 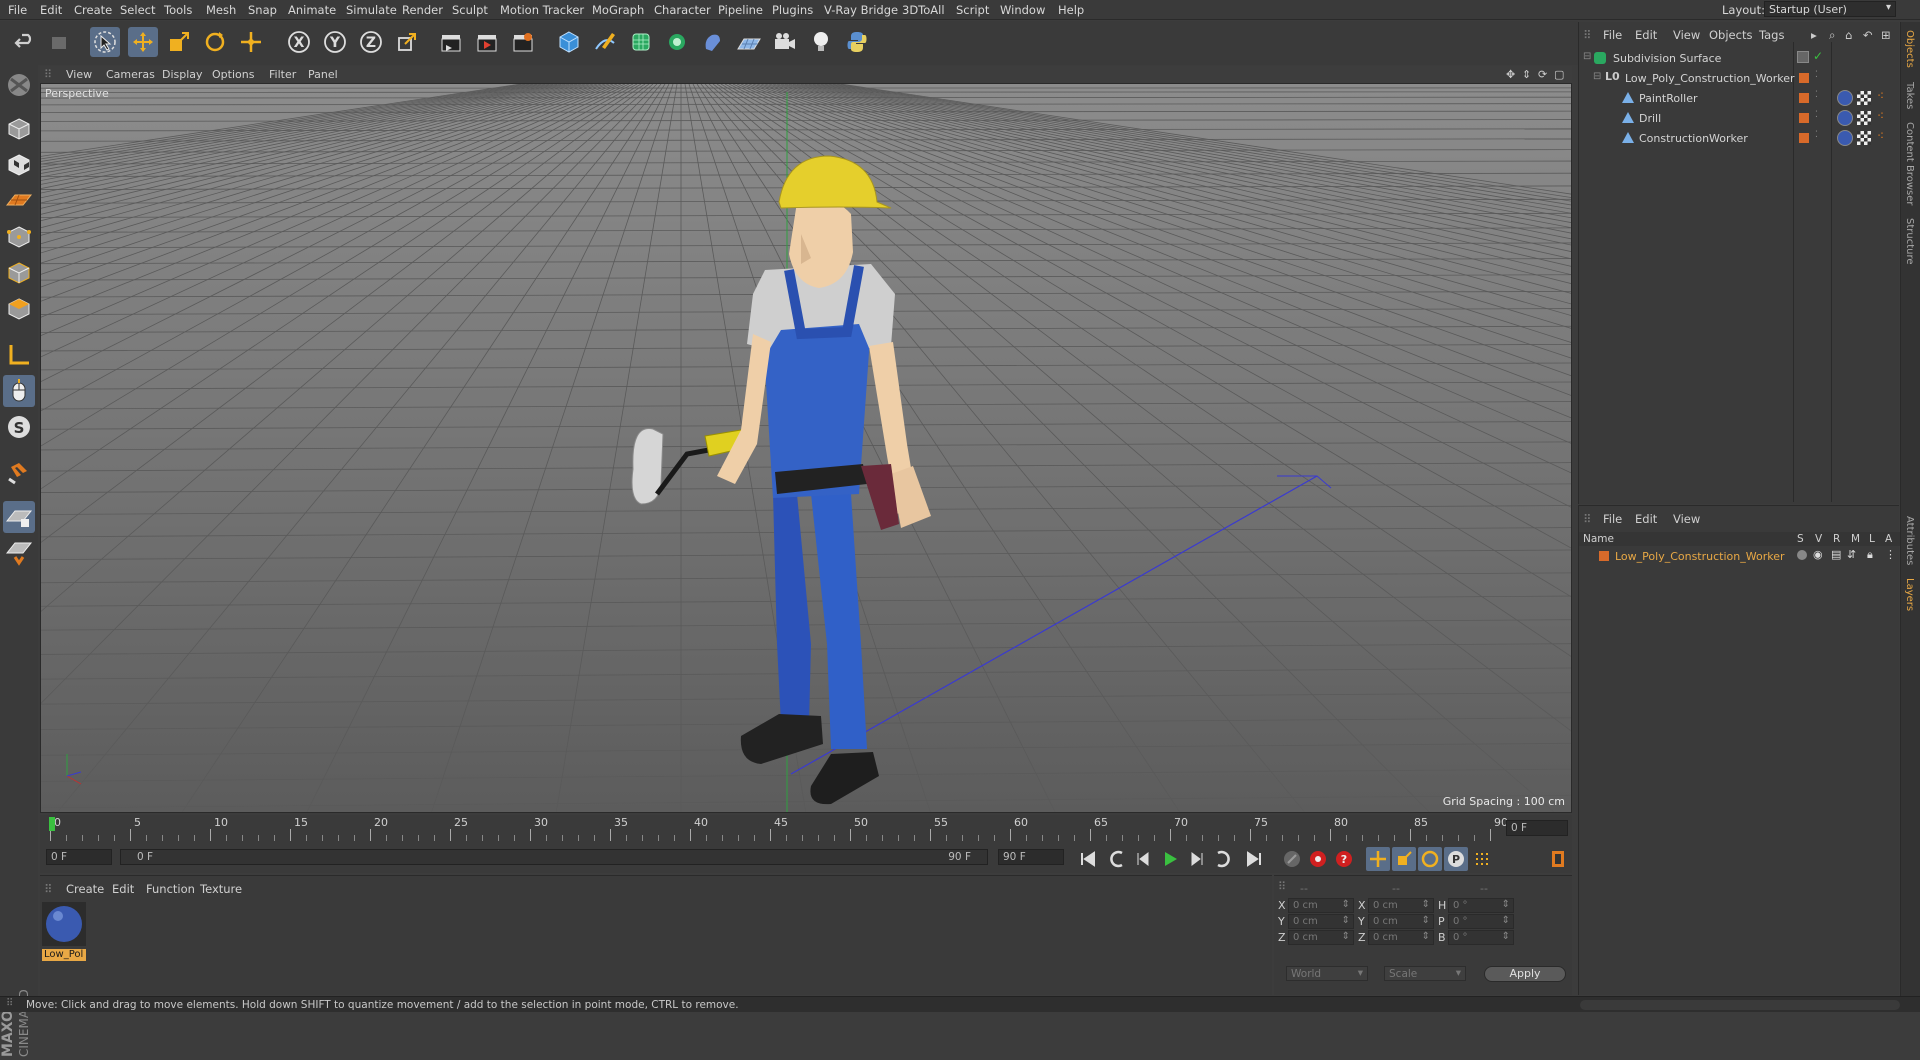 What do you see at coordinates (1909, 594) in the screenshot?
I see `tab-layers: Layers` at bounding box center [1909, 594].